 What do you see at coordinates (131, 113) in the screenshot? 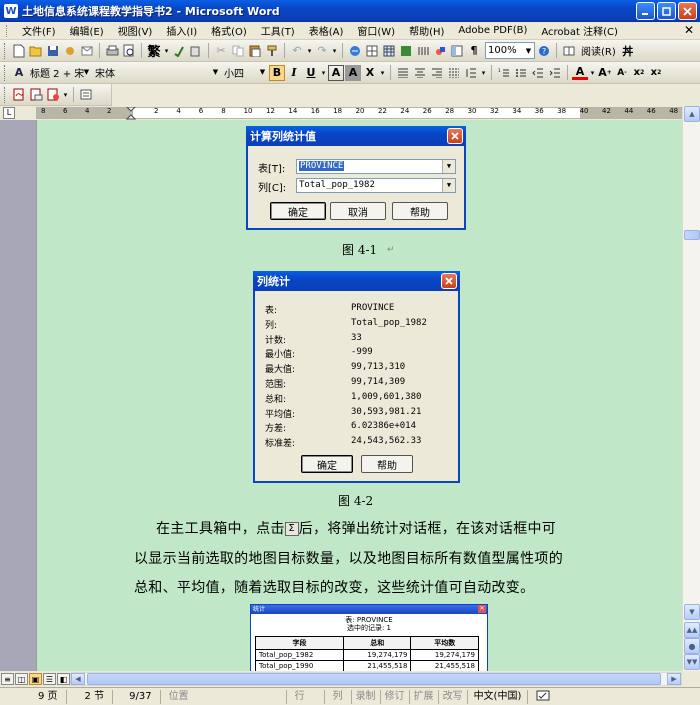
I see `indent-marker-icon` at bounding box center [131, 113].